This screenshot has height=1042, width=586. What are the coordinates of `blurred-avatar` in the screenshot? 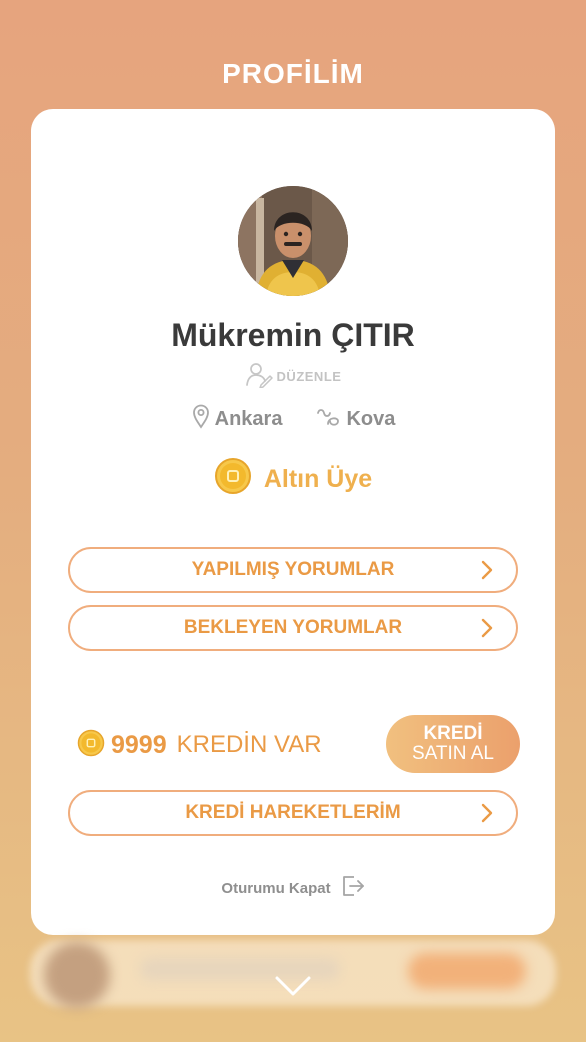 It's located at (77, 975).